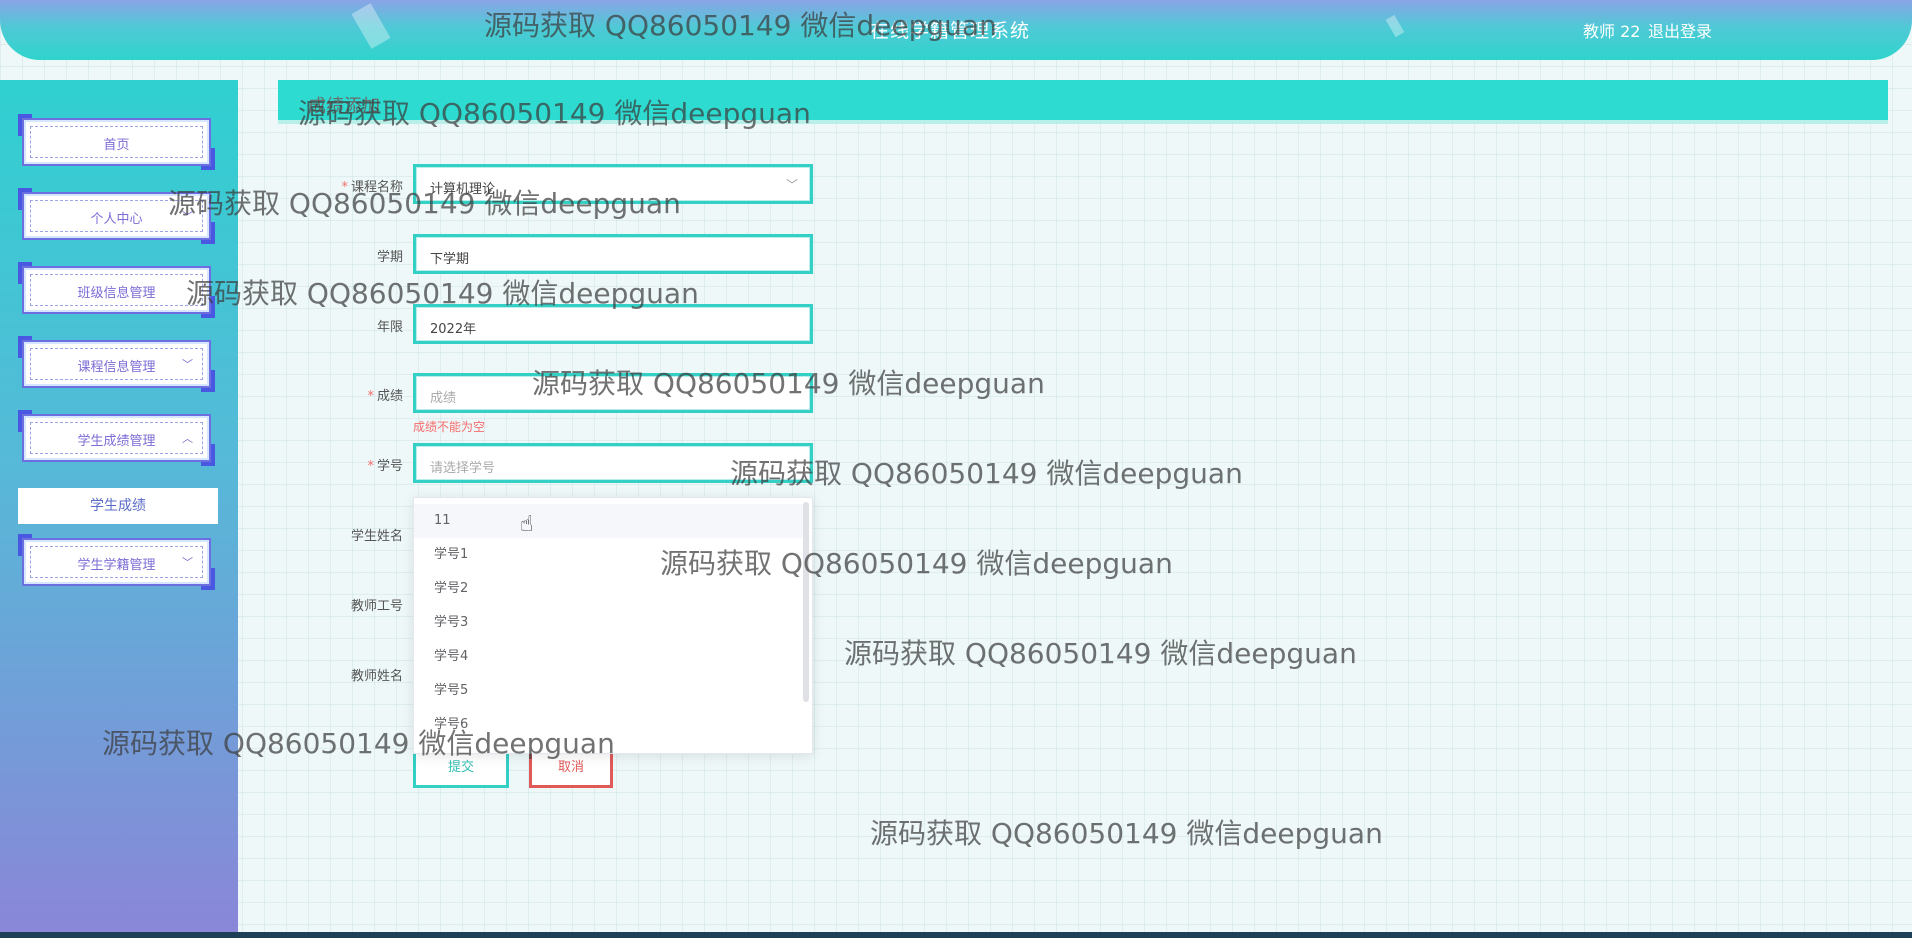 Image resolution: width=1912 pixels, height=938 pixels. I want to click on current-user: 教师 22, so click(1612, 31).